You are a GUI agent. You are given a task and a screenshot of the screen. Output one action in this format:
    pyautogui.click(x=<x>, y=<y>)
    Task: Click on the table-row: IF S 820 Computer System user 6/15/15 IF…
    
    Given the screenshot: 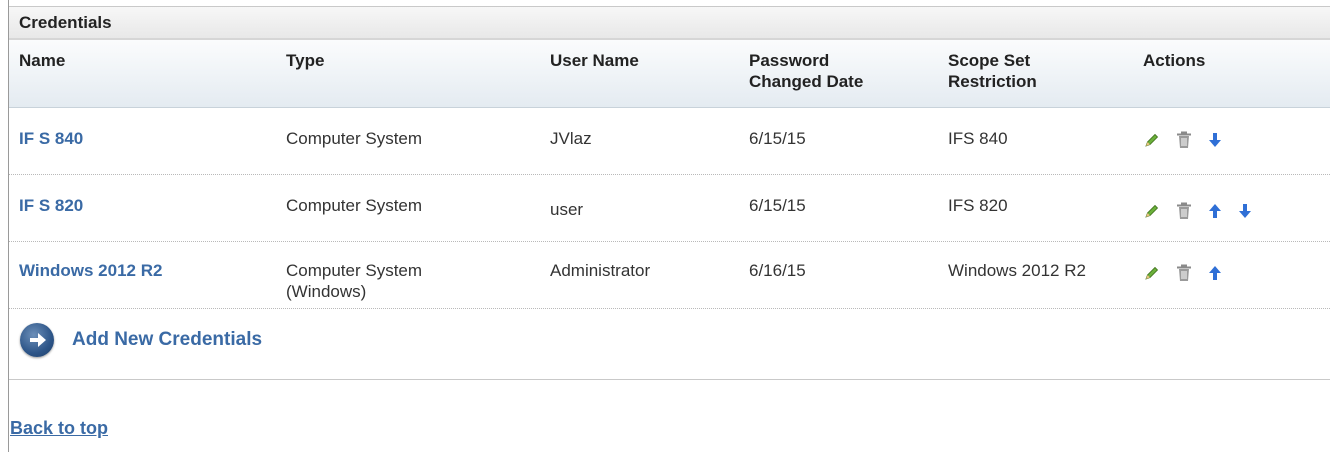 What is the action you would take?
    pyautogui.click(x=669, y=208)
    